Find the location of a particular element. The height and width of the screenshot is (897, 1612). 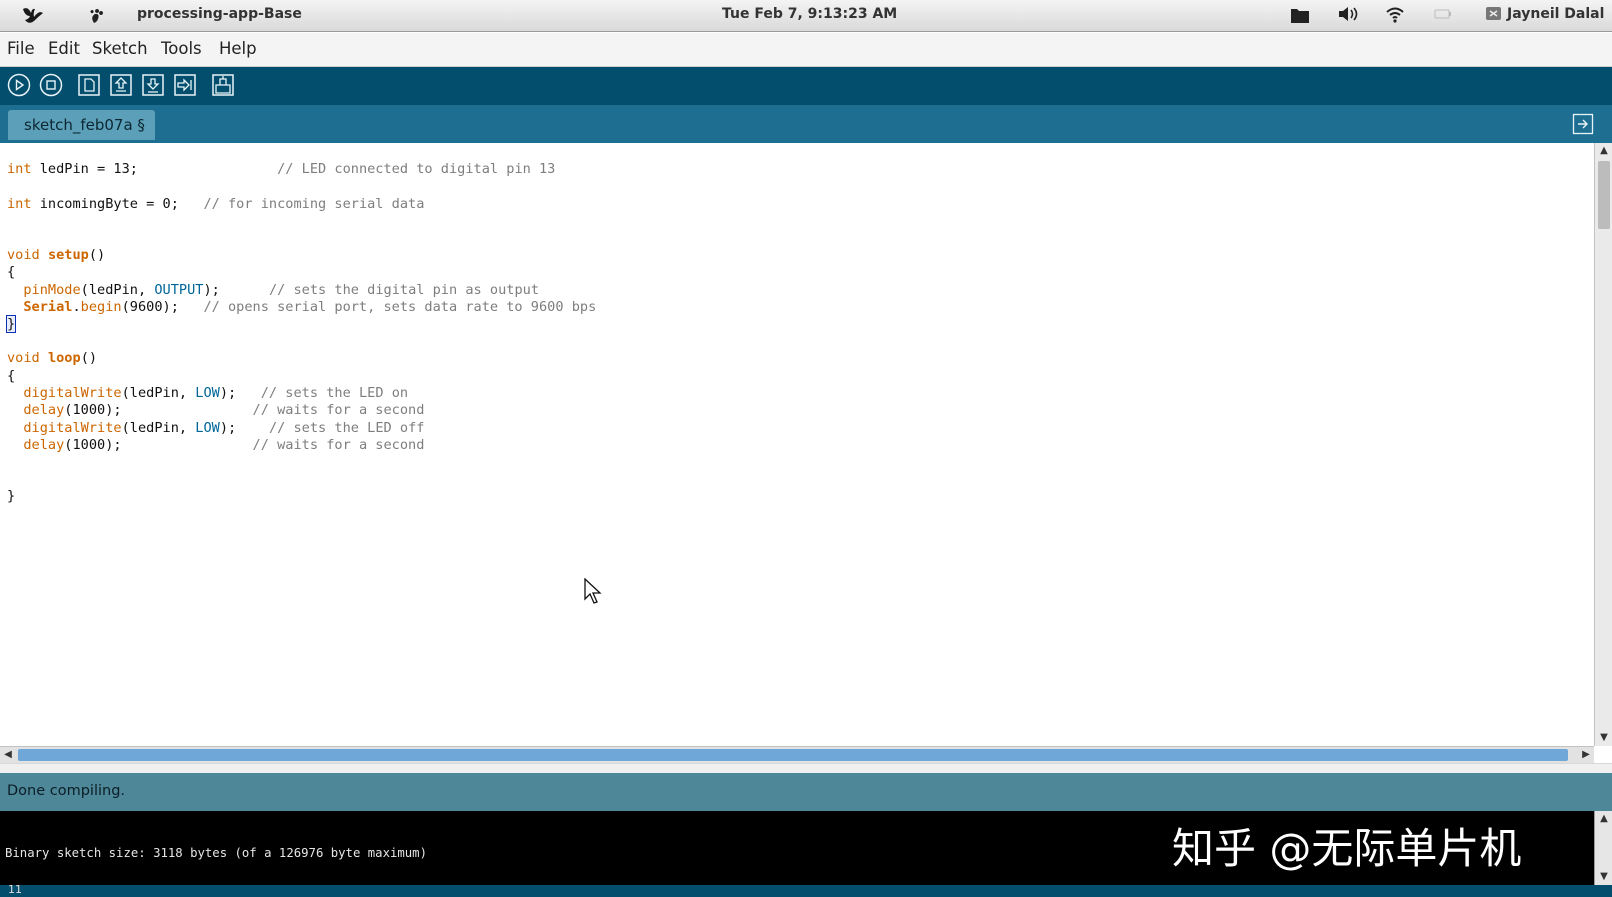

user-icon is located at coordinates (1494, 16).